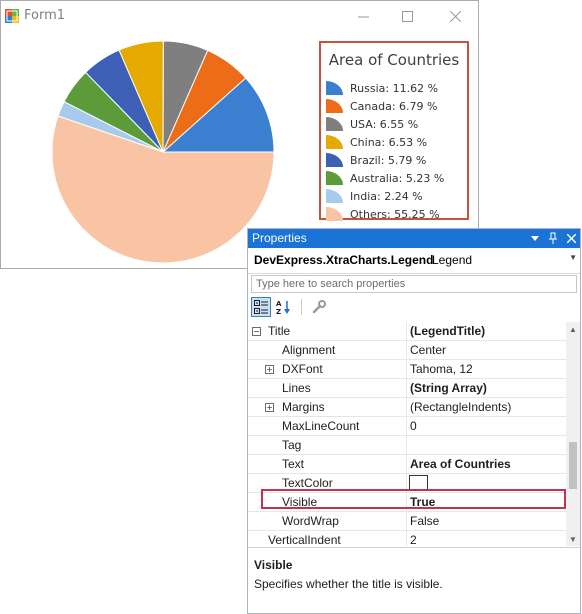 The image size is (582, 614). What do you see at coordinates (279, 331) in the screenshot?
I see `property-name: Title` at bounding box center [279, 331].